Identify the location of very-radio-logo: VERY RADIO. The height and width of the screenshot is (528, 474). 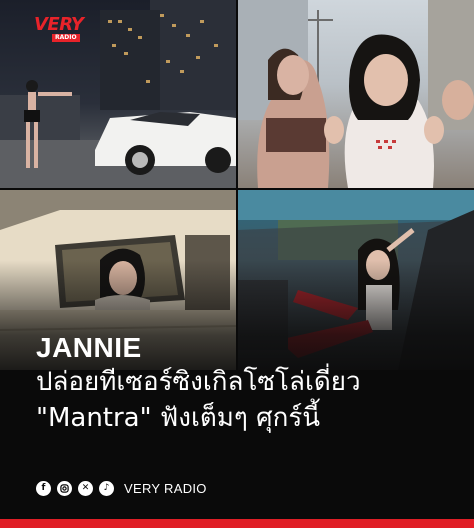
(66, 29).